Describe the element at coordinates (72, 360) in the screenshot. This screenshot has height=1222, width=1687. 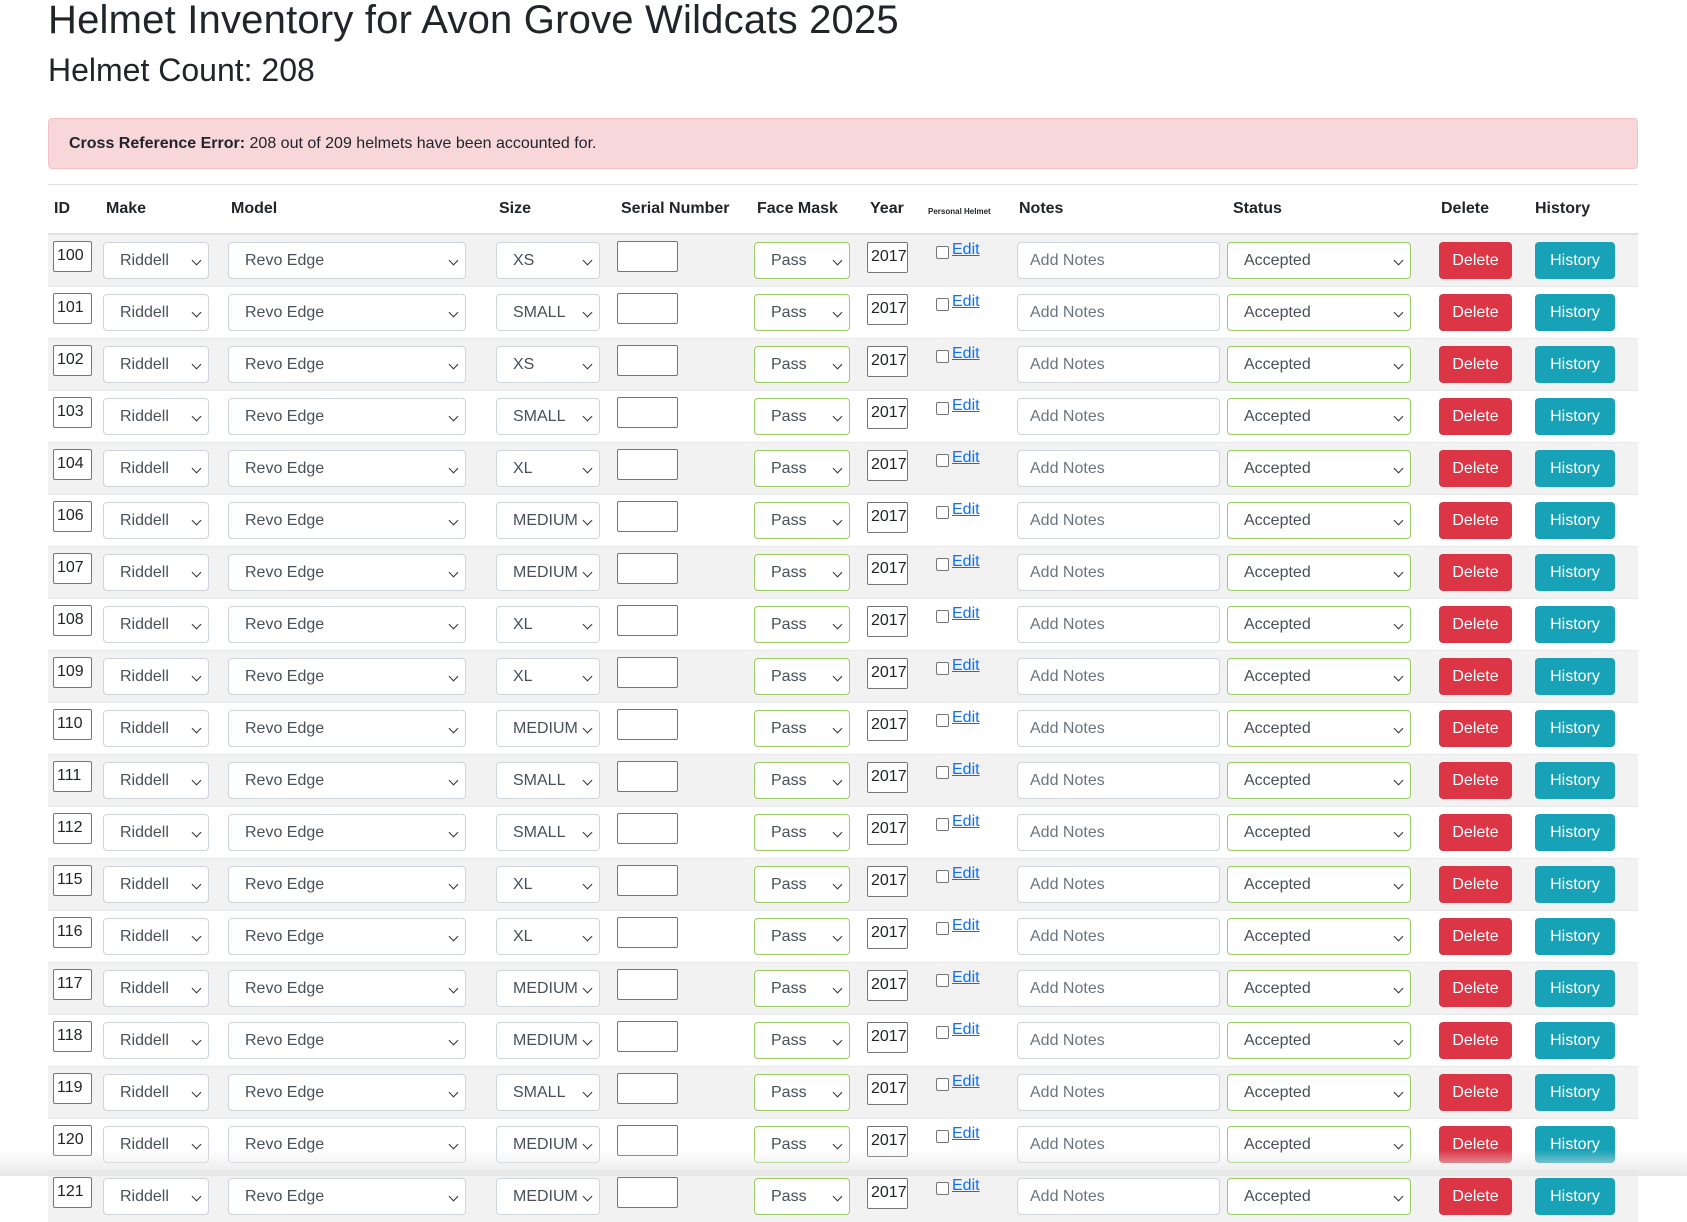
I see `id-input: 102` at that location.